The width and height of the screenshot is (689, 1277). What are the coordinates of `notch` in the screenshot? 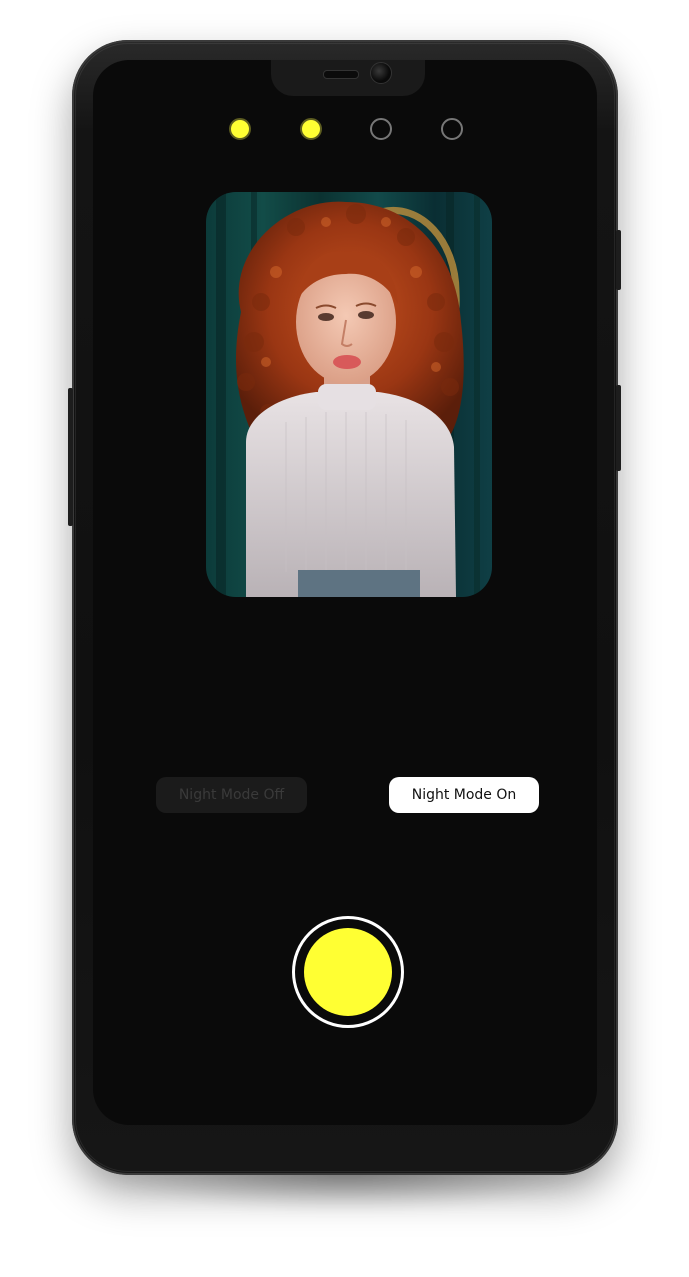 It's located at (348, 78).